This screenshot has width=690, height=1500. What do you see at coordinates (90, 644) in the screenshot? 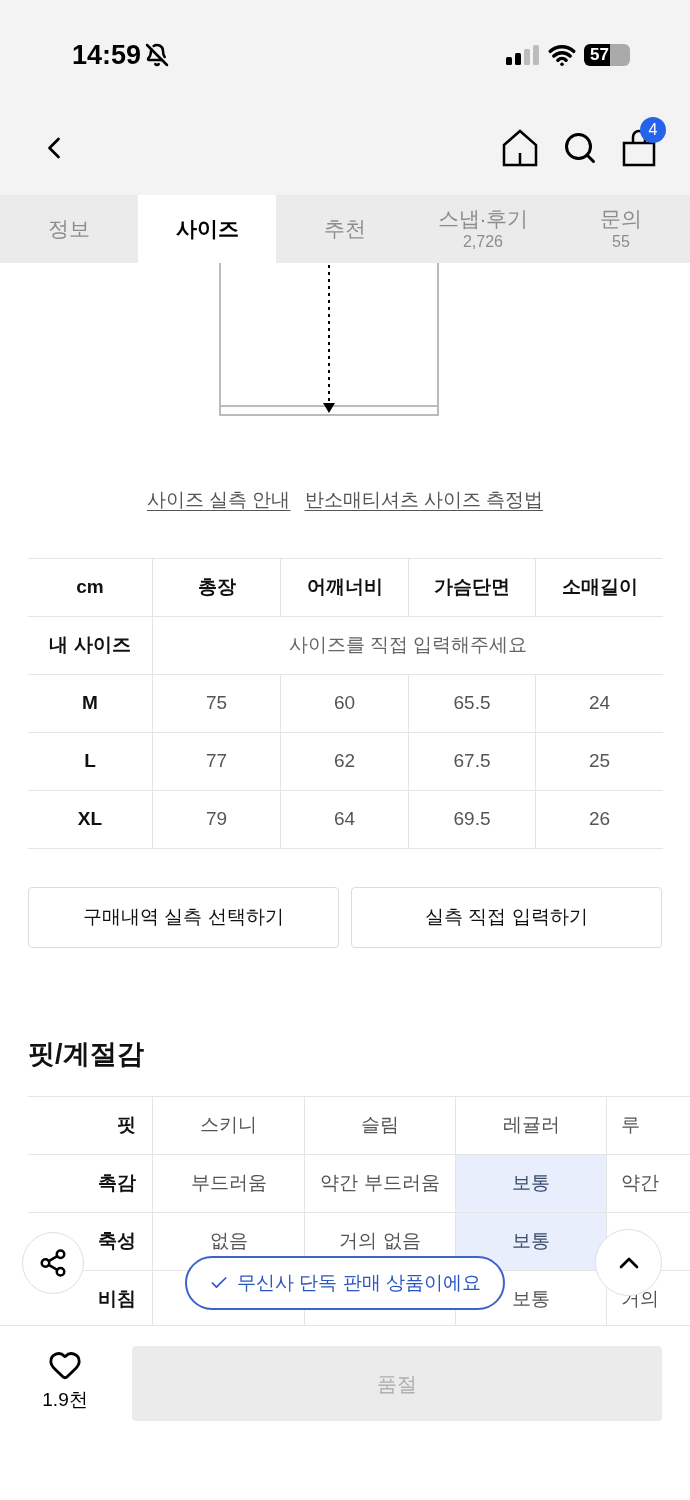
I see `row-header: 내 사이즈` at bounding box center [90, 644].